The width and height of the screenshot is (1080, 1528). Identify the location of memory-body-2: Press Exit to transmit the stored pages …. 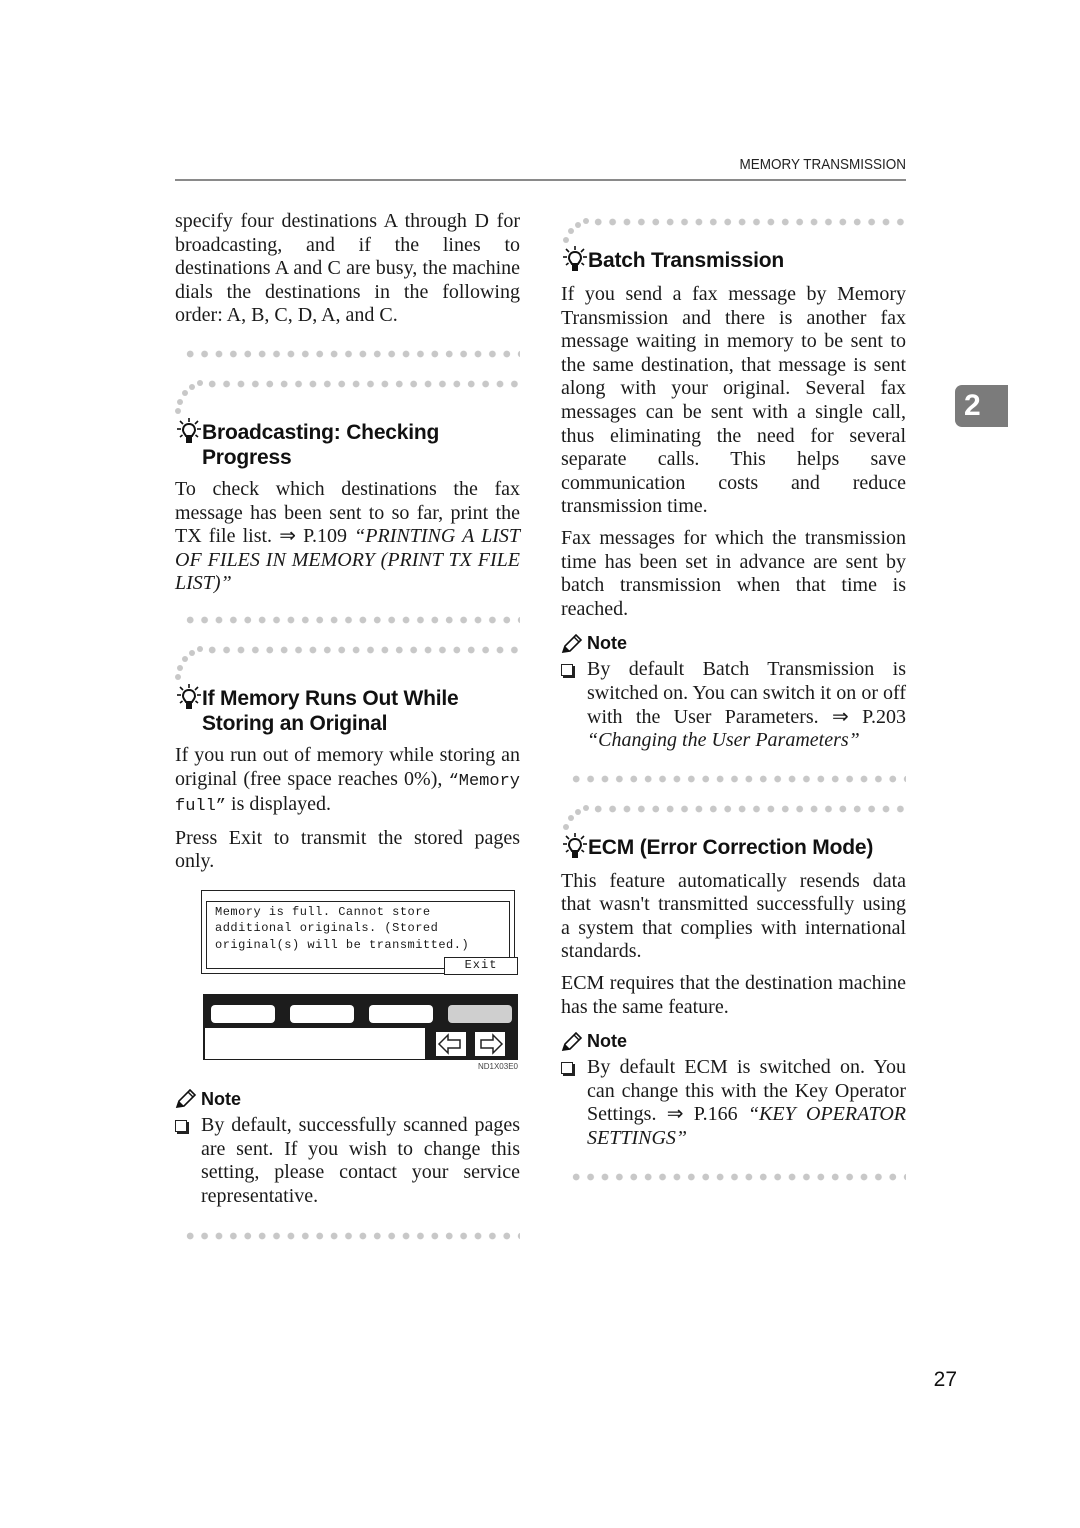
(347, 849).